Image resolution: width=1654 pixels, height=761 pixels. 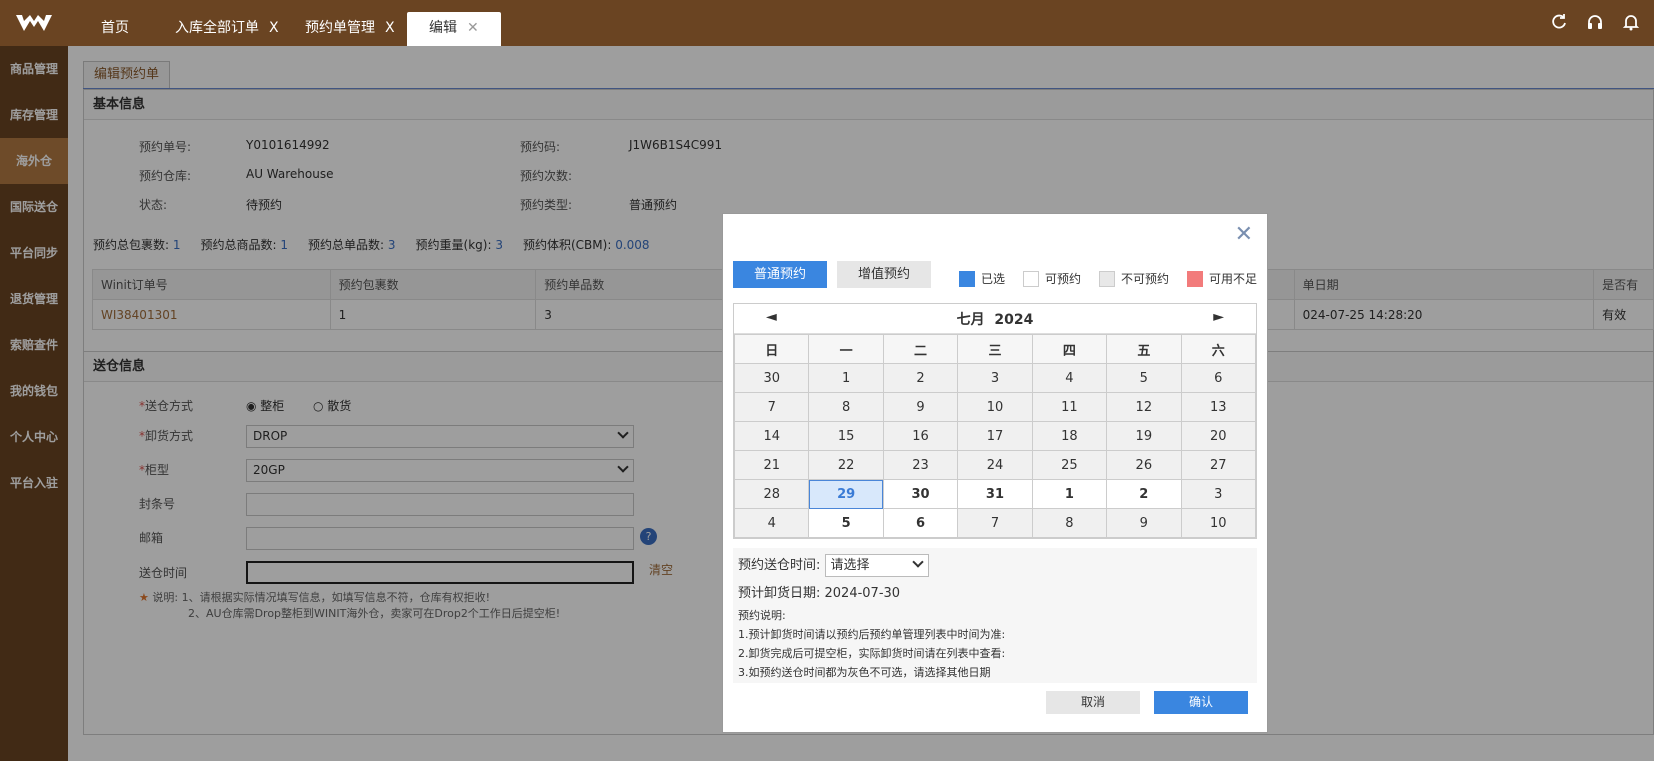 What do you see at coordinates (819, 593) in the screenshot?
I see `unload-date: 预计卸货日期: 2024-07-30` at bounding box center [819, 593].